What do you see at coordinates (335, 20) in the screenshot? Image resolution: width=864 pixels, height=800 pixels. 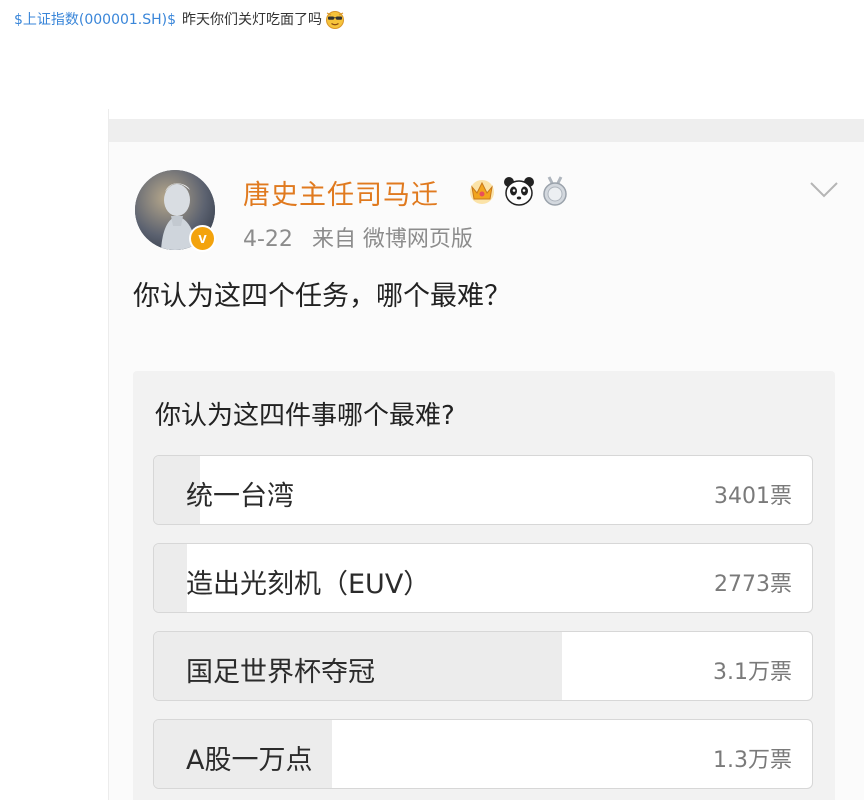 I see `cool-face-emoji-icon` at bounding box center [335, 20].